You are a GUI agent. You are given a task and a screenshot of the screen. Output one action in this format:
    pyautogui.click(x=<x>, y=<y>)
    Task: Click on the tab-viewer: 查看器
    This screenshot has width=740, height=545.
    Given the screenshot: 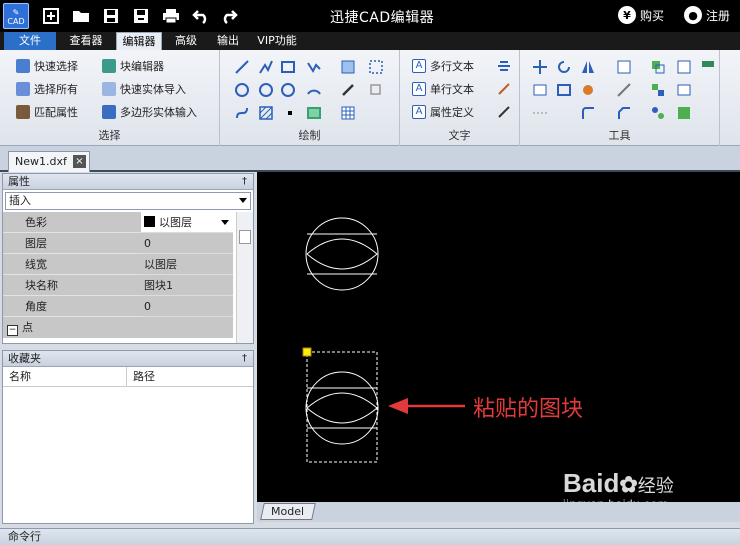 What is the action you would take?
    pyautogui.click(x=86, y=41)
    